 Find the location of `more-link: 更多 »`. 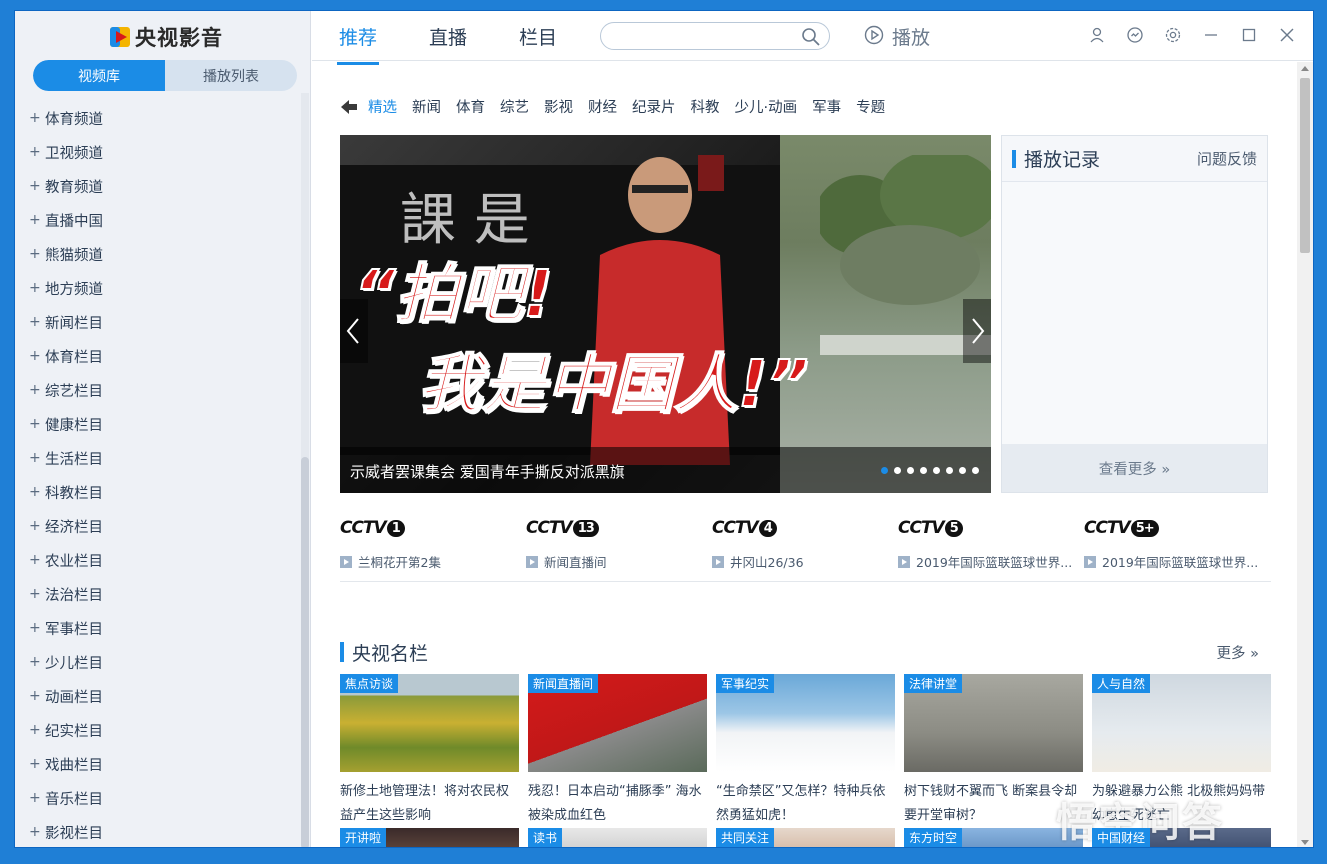

more-link: 更多 » is located at coordinates (1238, 652).